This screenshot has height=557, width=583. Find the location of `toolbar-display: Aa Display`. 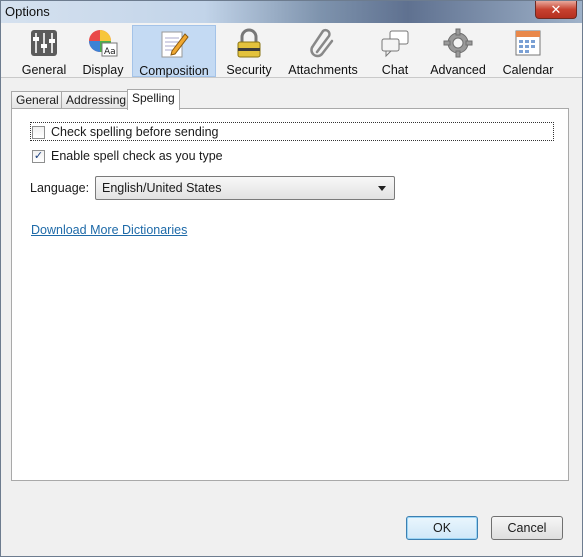

toolbar-display: Aa Display is located at coordinates (103, 51).